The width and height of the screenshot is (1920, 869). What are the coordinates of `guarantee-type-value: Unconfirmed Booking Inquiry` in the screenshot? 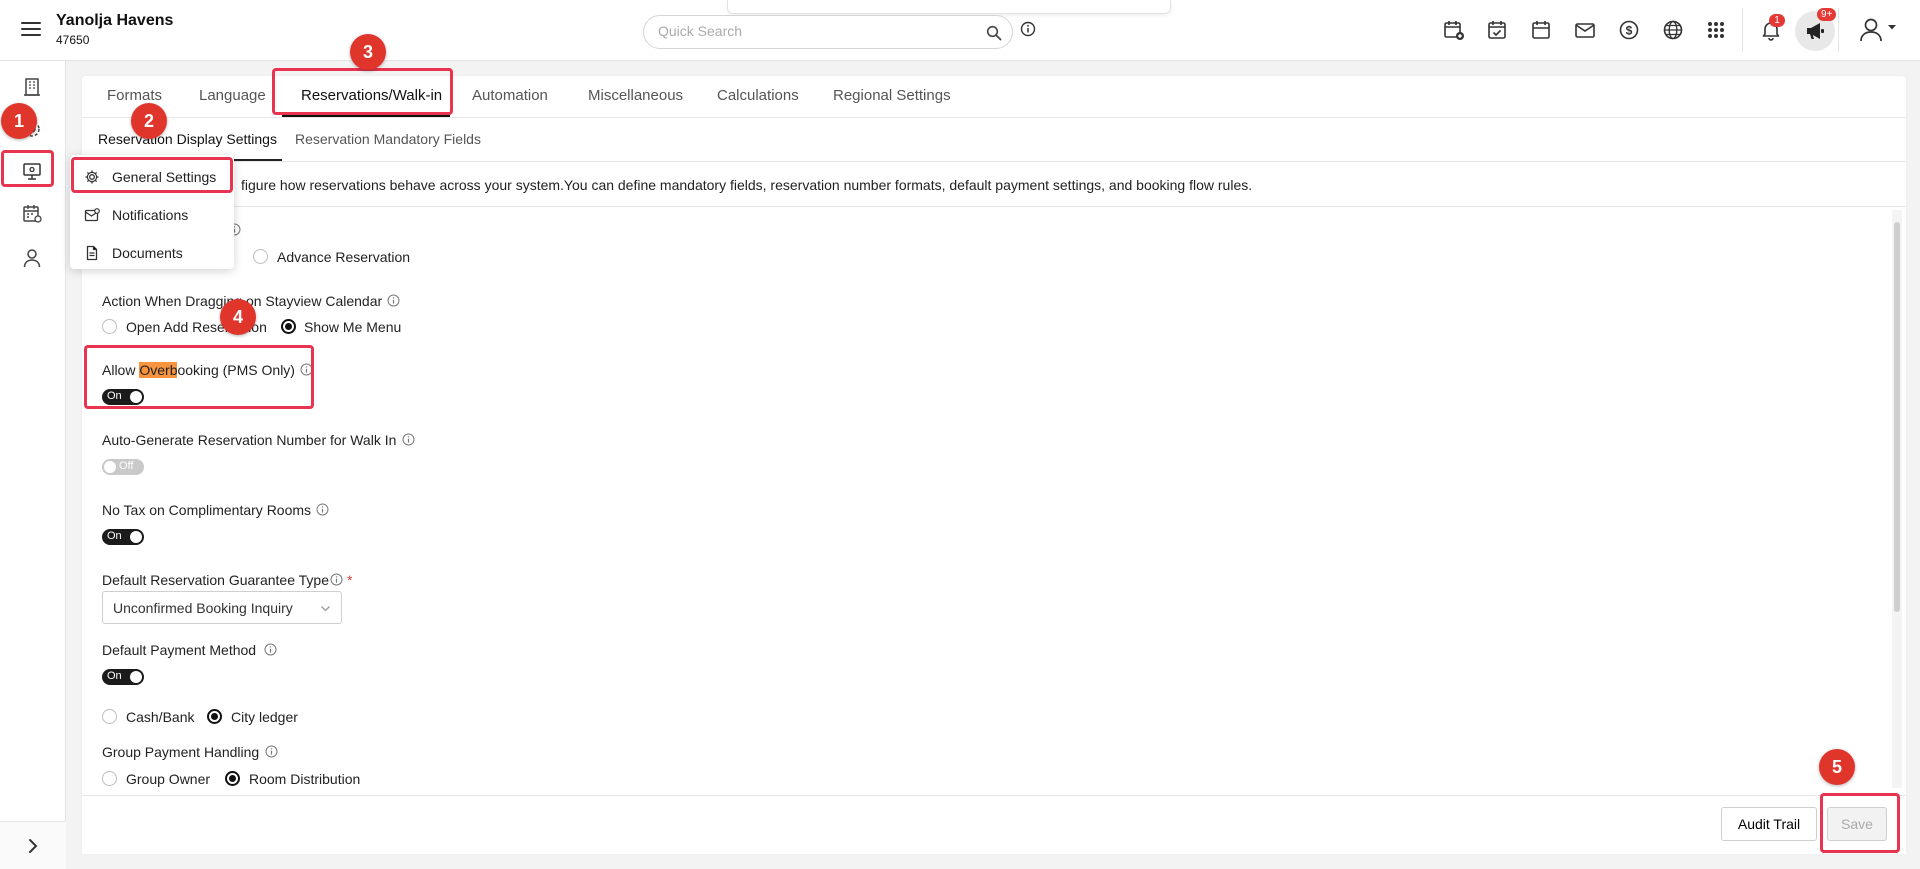 It's located at (203, 608).